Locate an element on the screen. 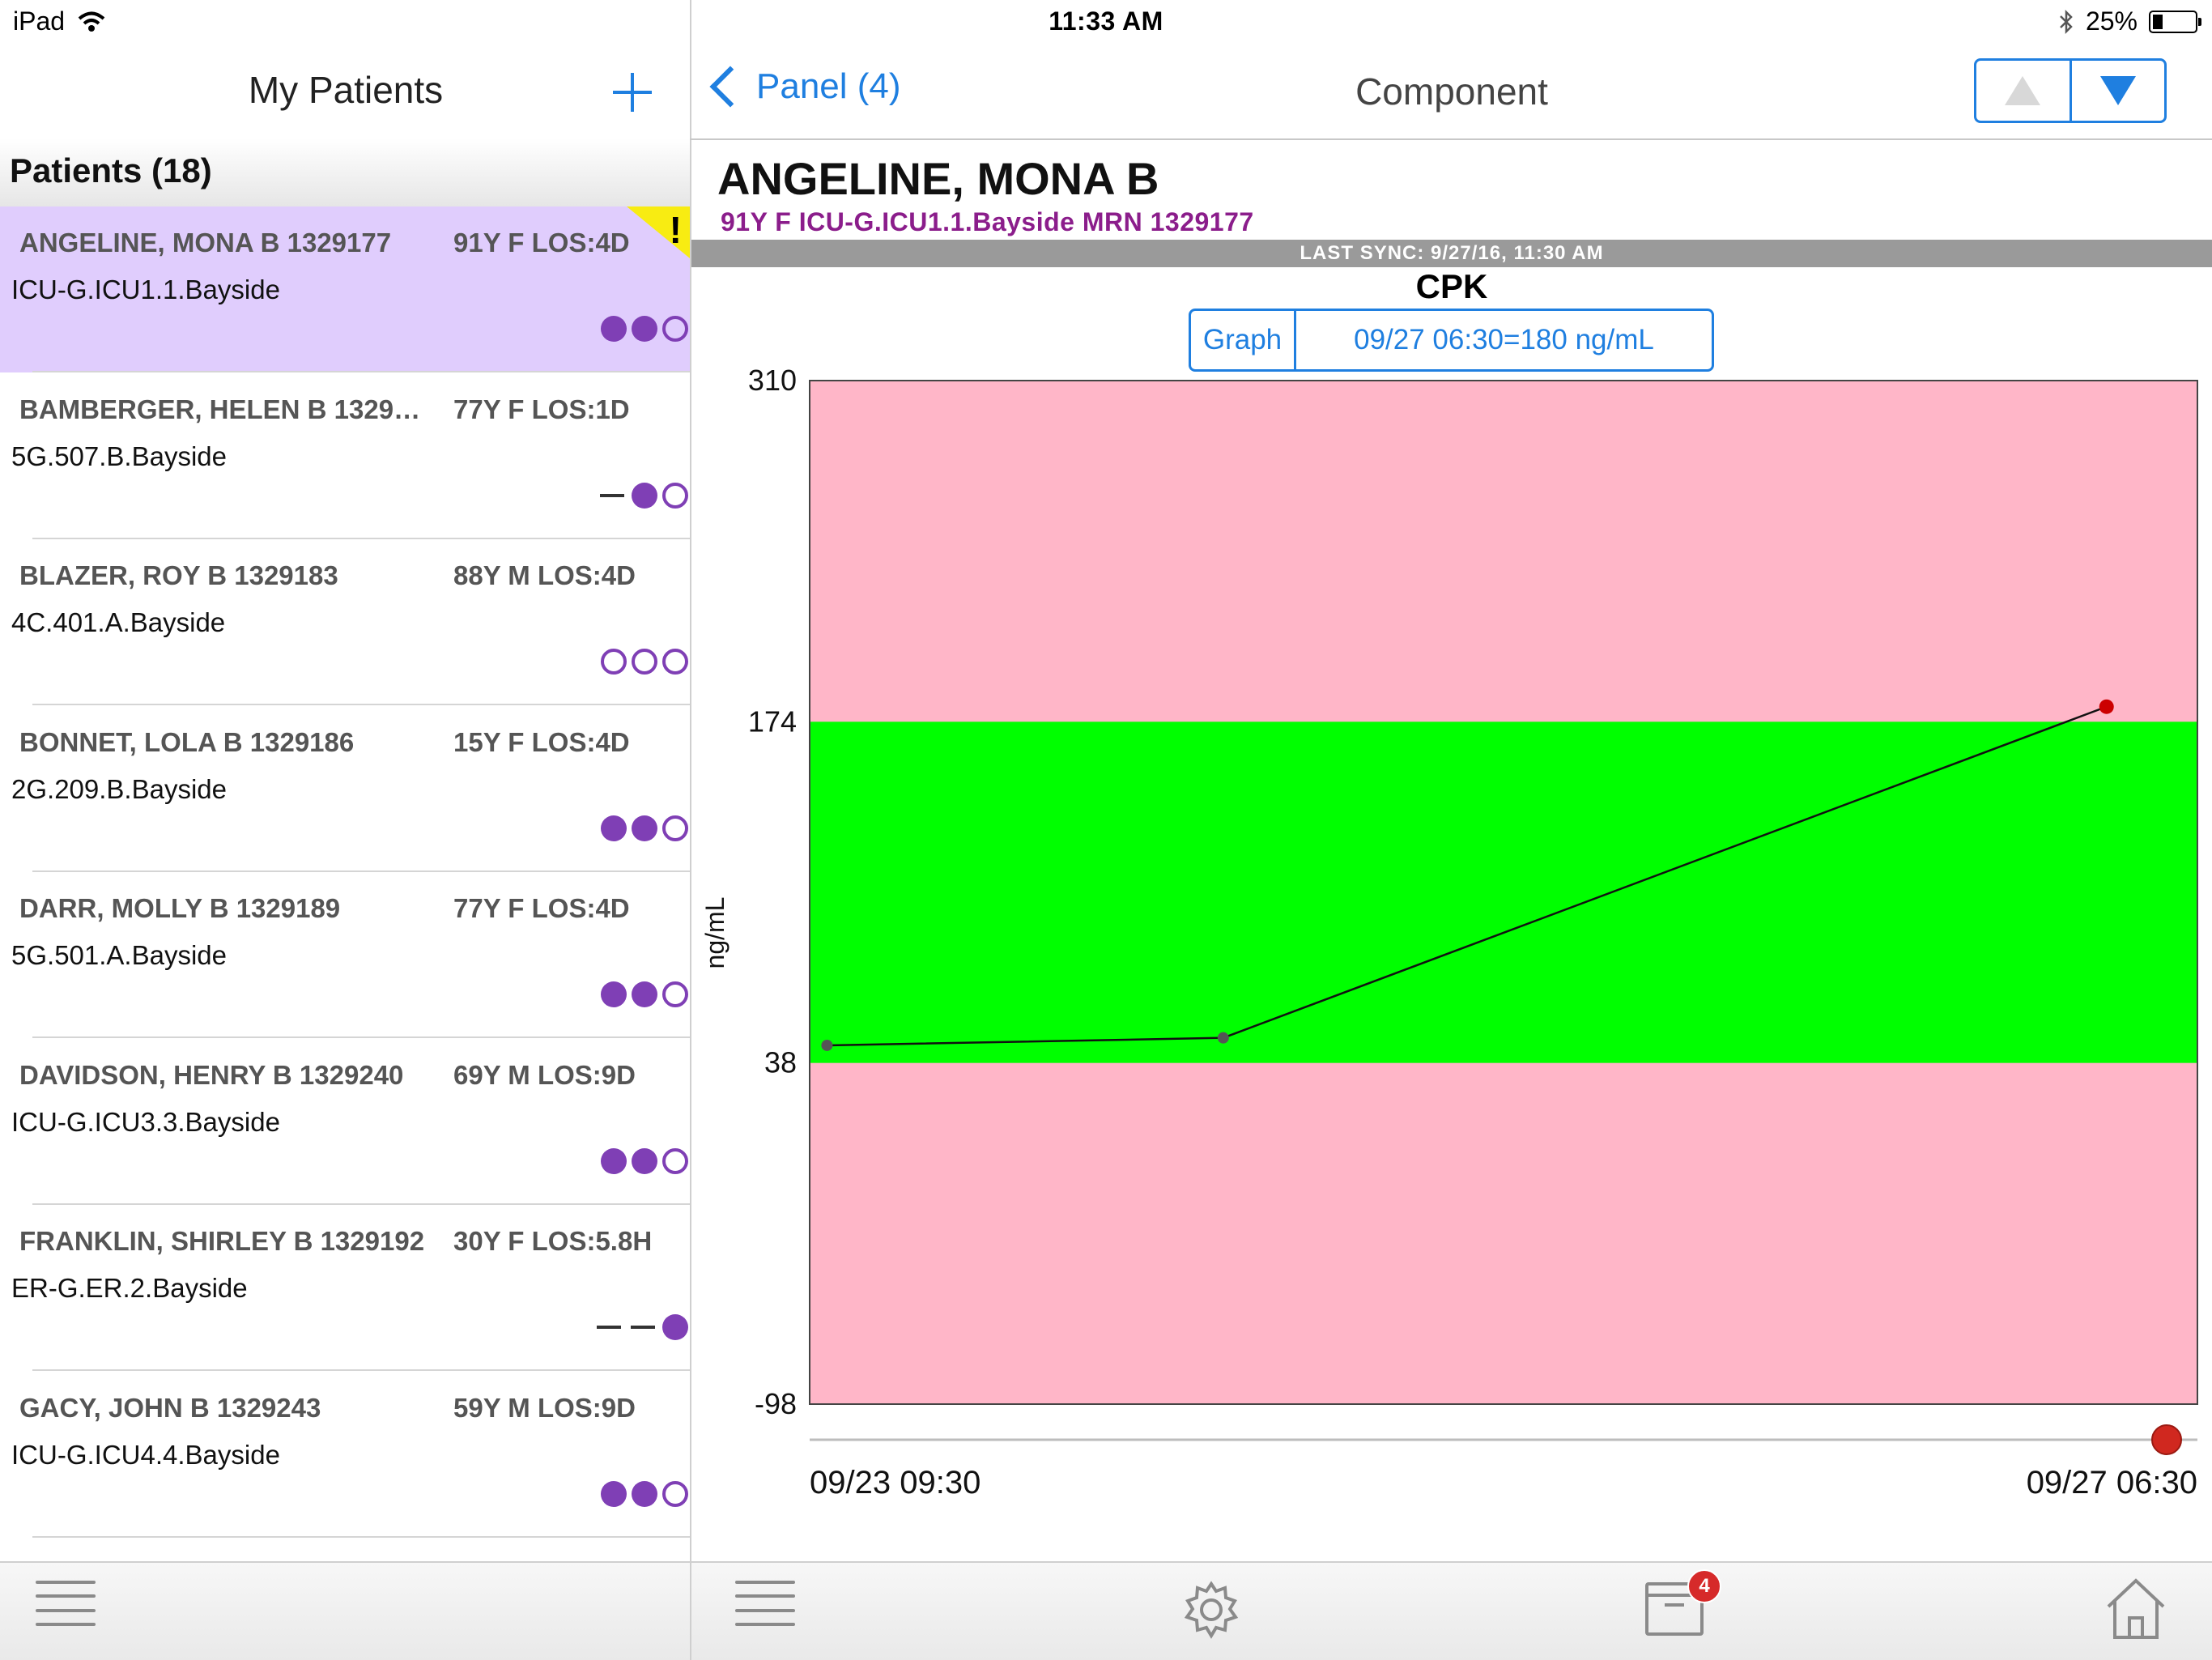 Image resolution: width=2212 pixels, height=1660 pixels. normal-range-band is located at coordinates (1504, 892).